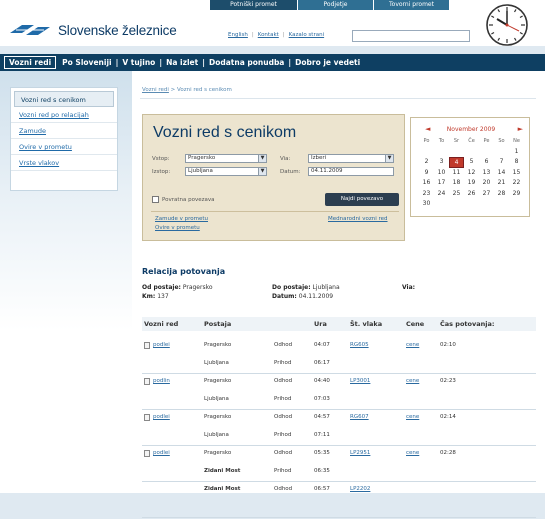 The image size is (545, 519). I want to click on travel-duration: 02:10, so click(448, 345).